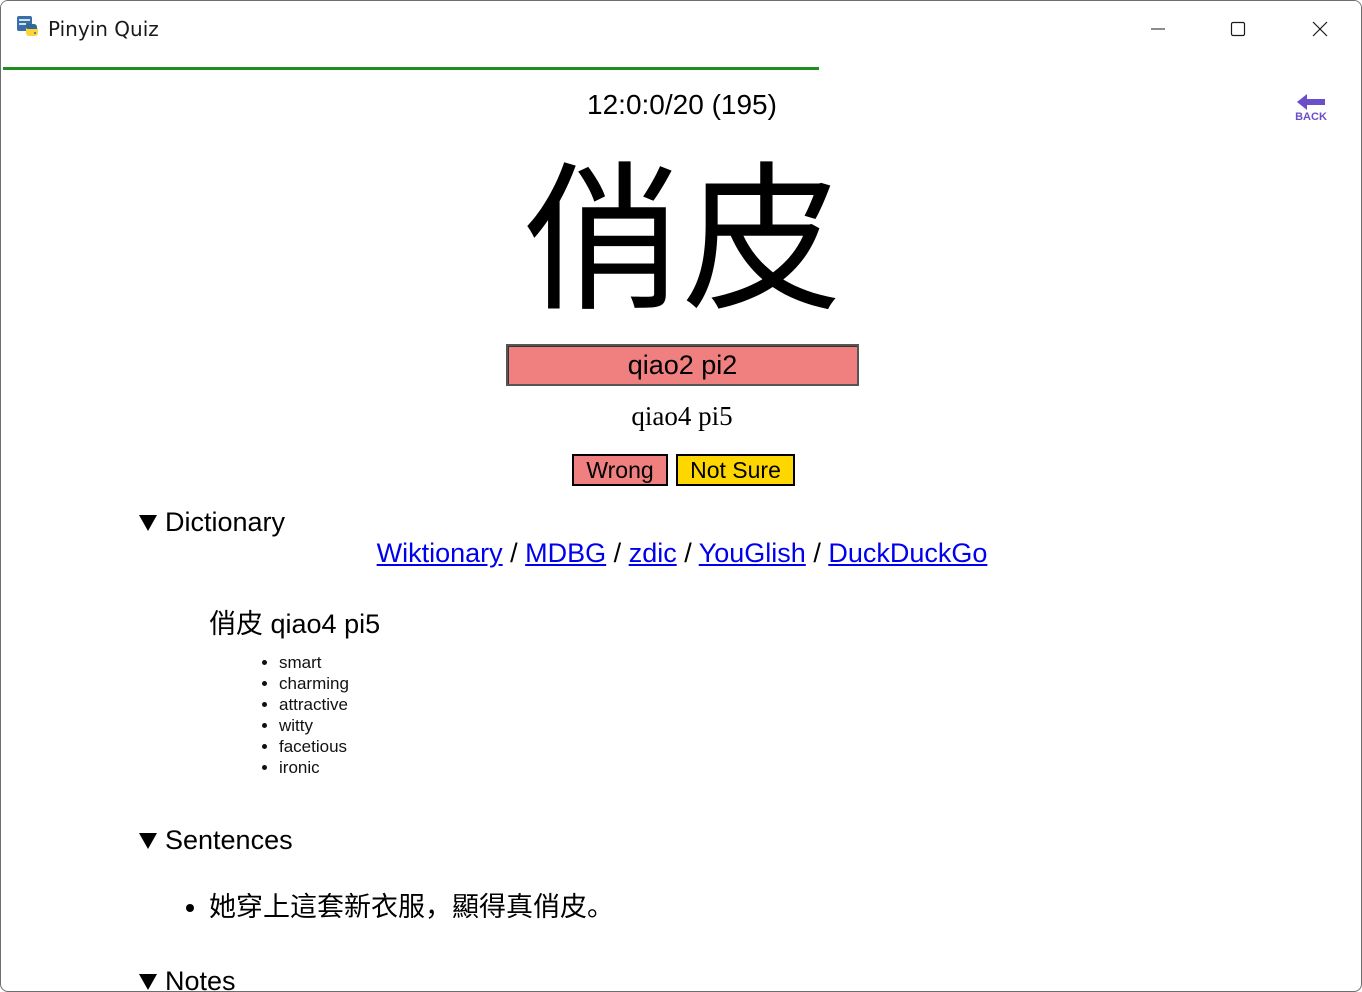 The width and height of the screenshot is (1362, 992). Describe the element at coordinates (681, 29) in the screenshot. I see `title-bar: Pinyin Quiz` at that location.